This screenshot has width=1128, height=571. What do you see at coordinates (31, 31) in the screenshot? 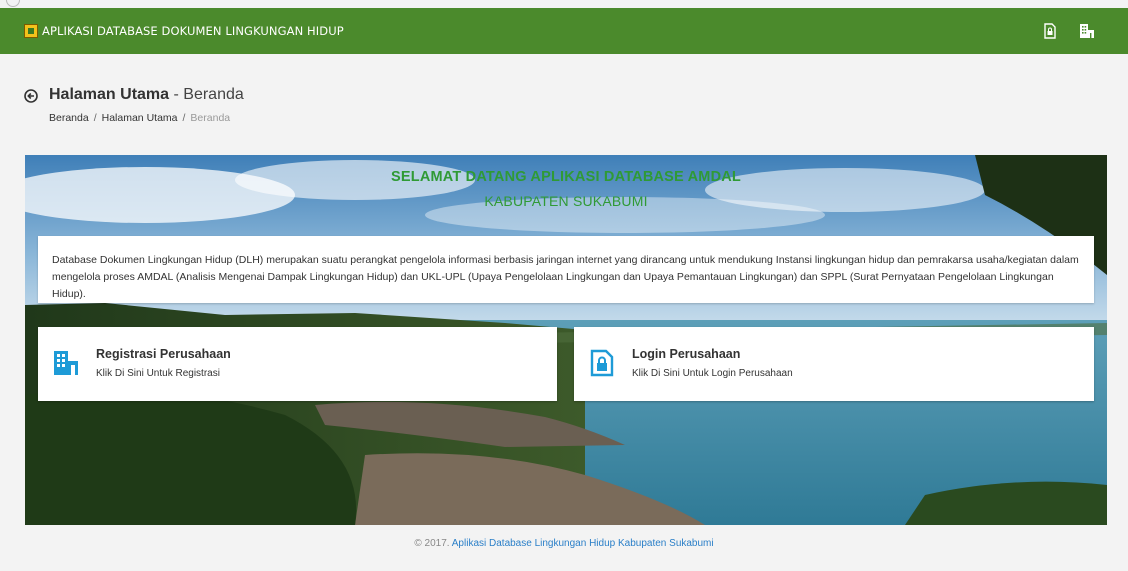
I see `logo-icon` at bounding box center [31, 31].